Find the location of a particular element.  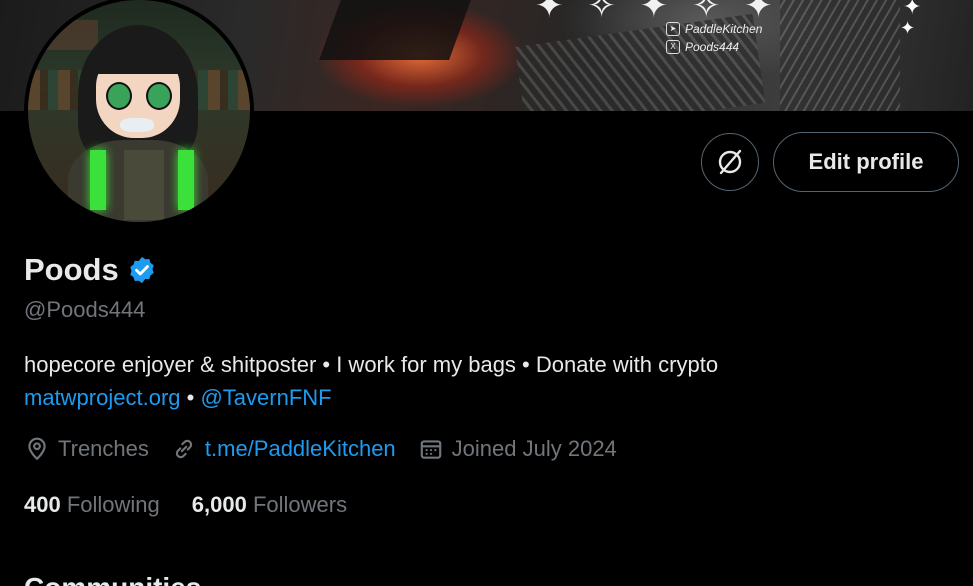

verified-badge-icon is located at coordinates (142, 270).